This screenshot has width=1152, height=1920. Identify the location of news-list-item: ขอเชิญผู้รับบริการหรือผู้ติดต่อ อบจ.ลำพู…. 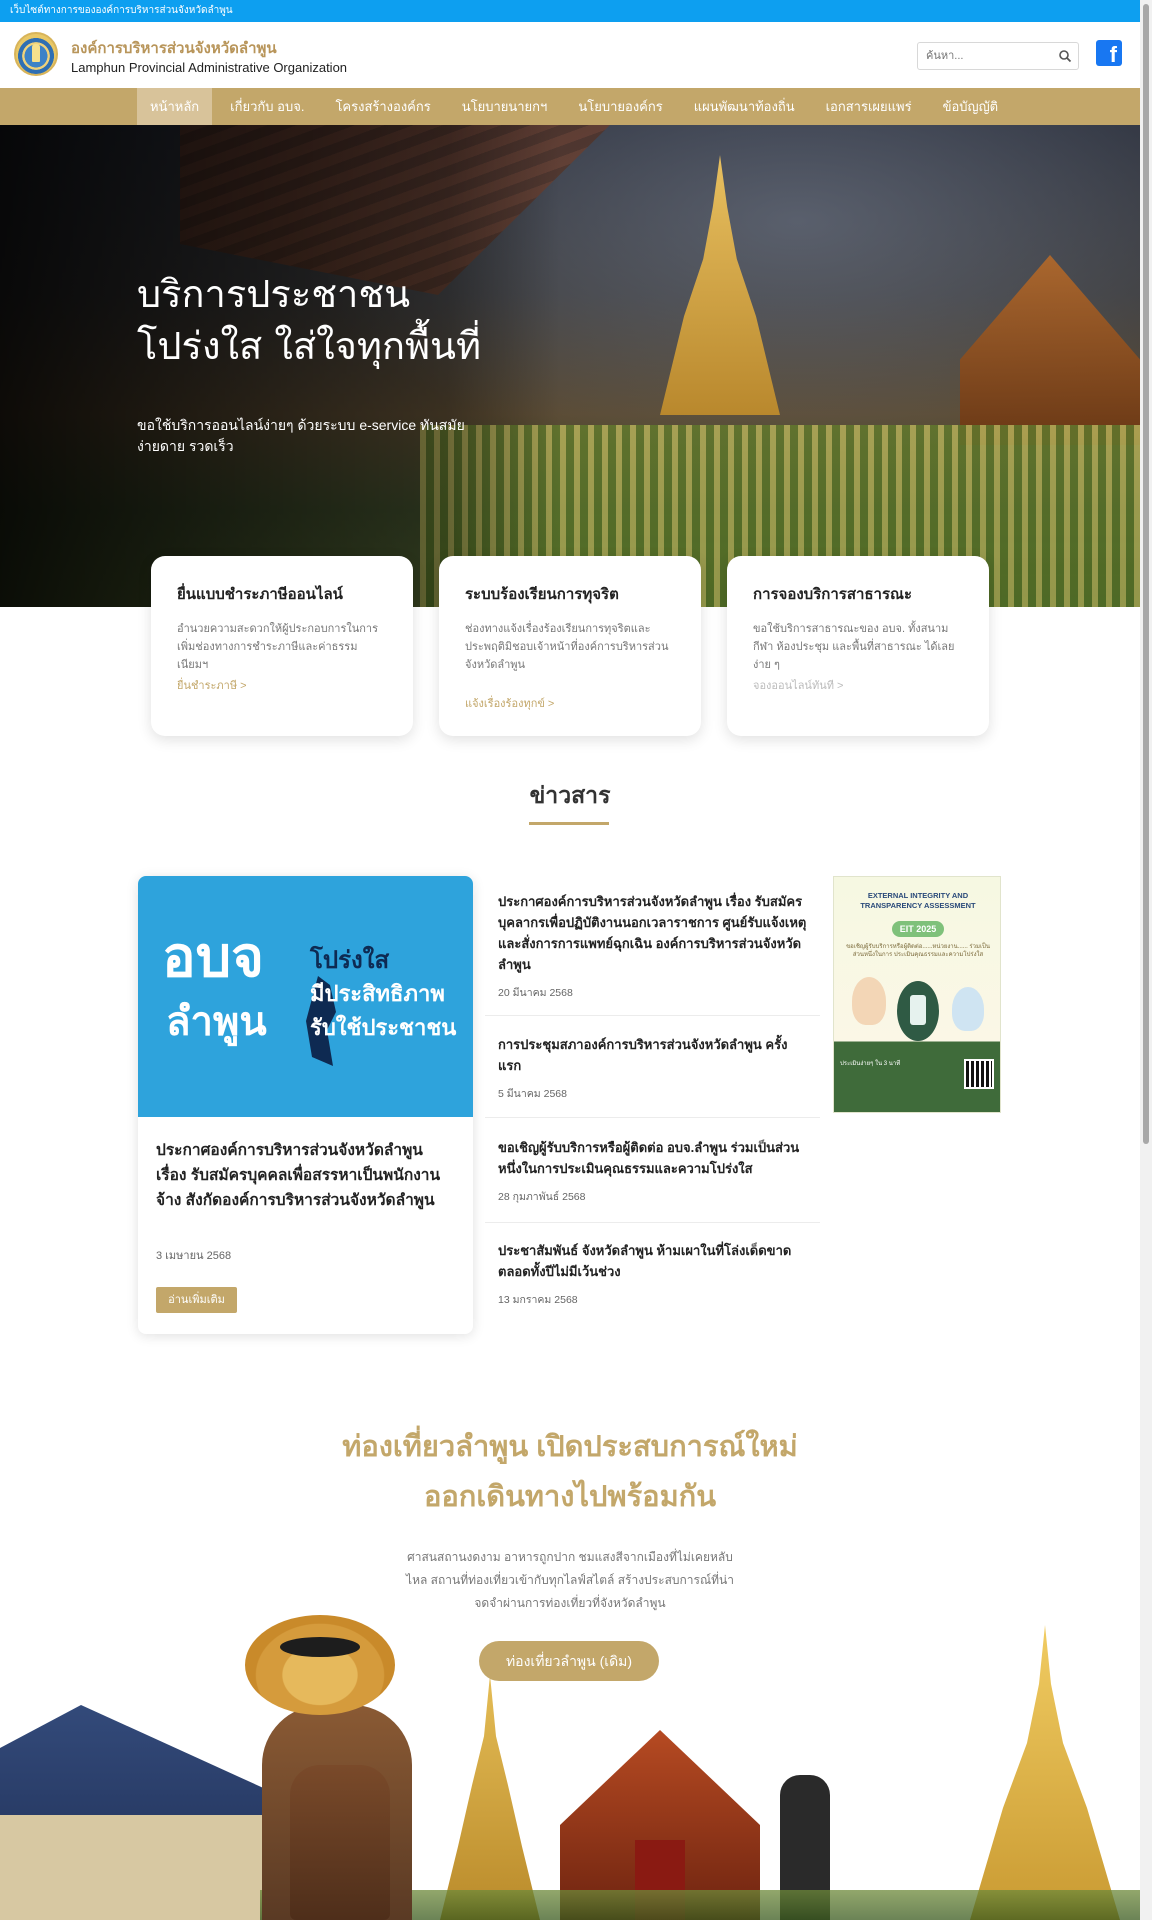
(652, 1180).